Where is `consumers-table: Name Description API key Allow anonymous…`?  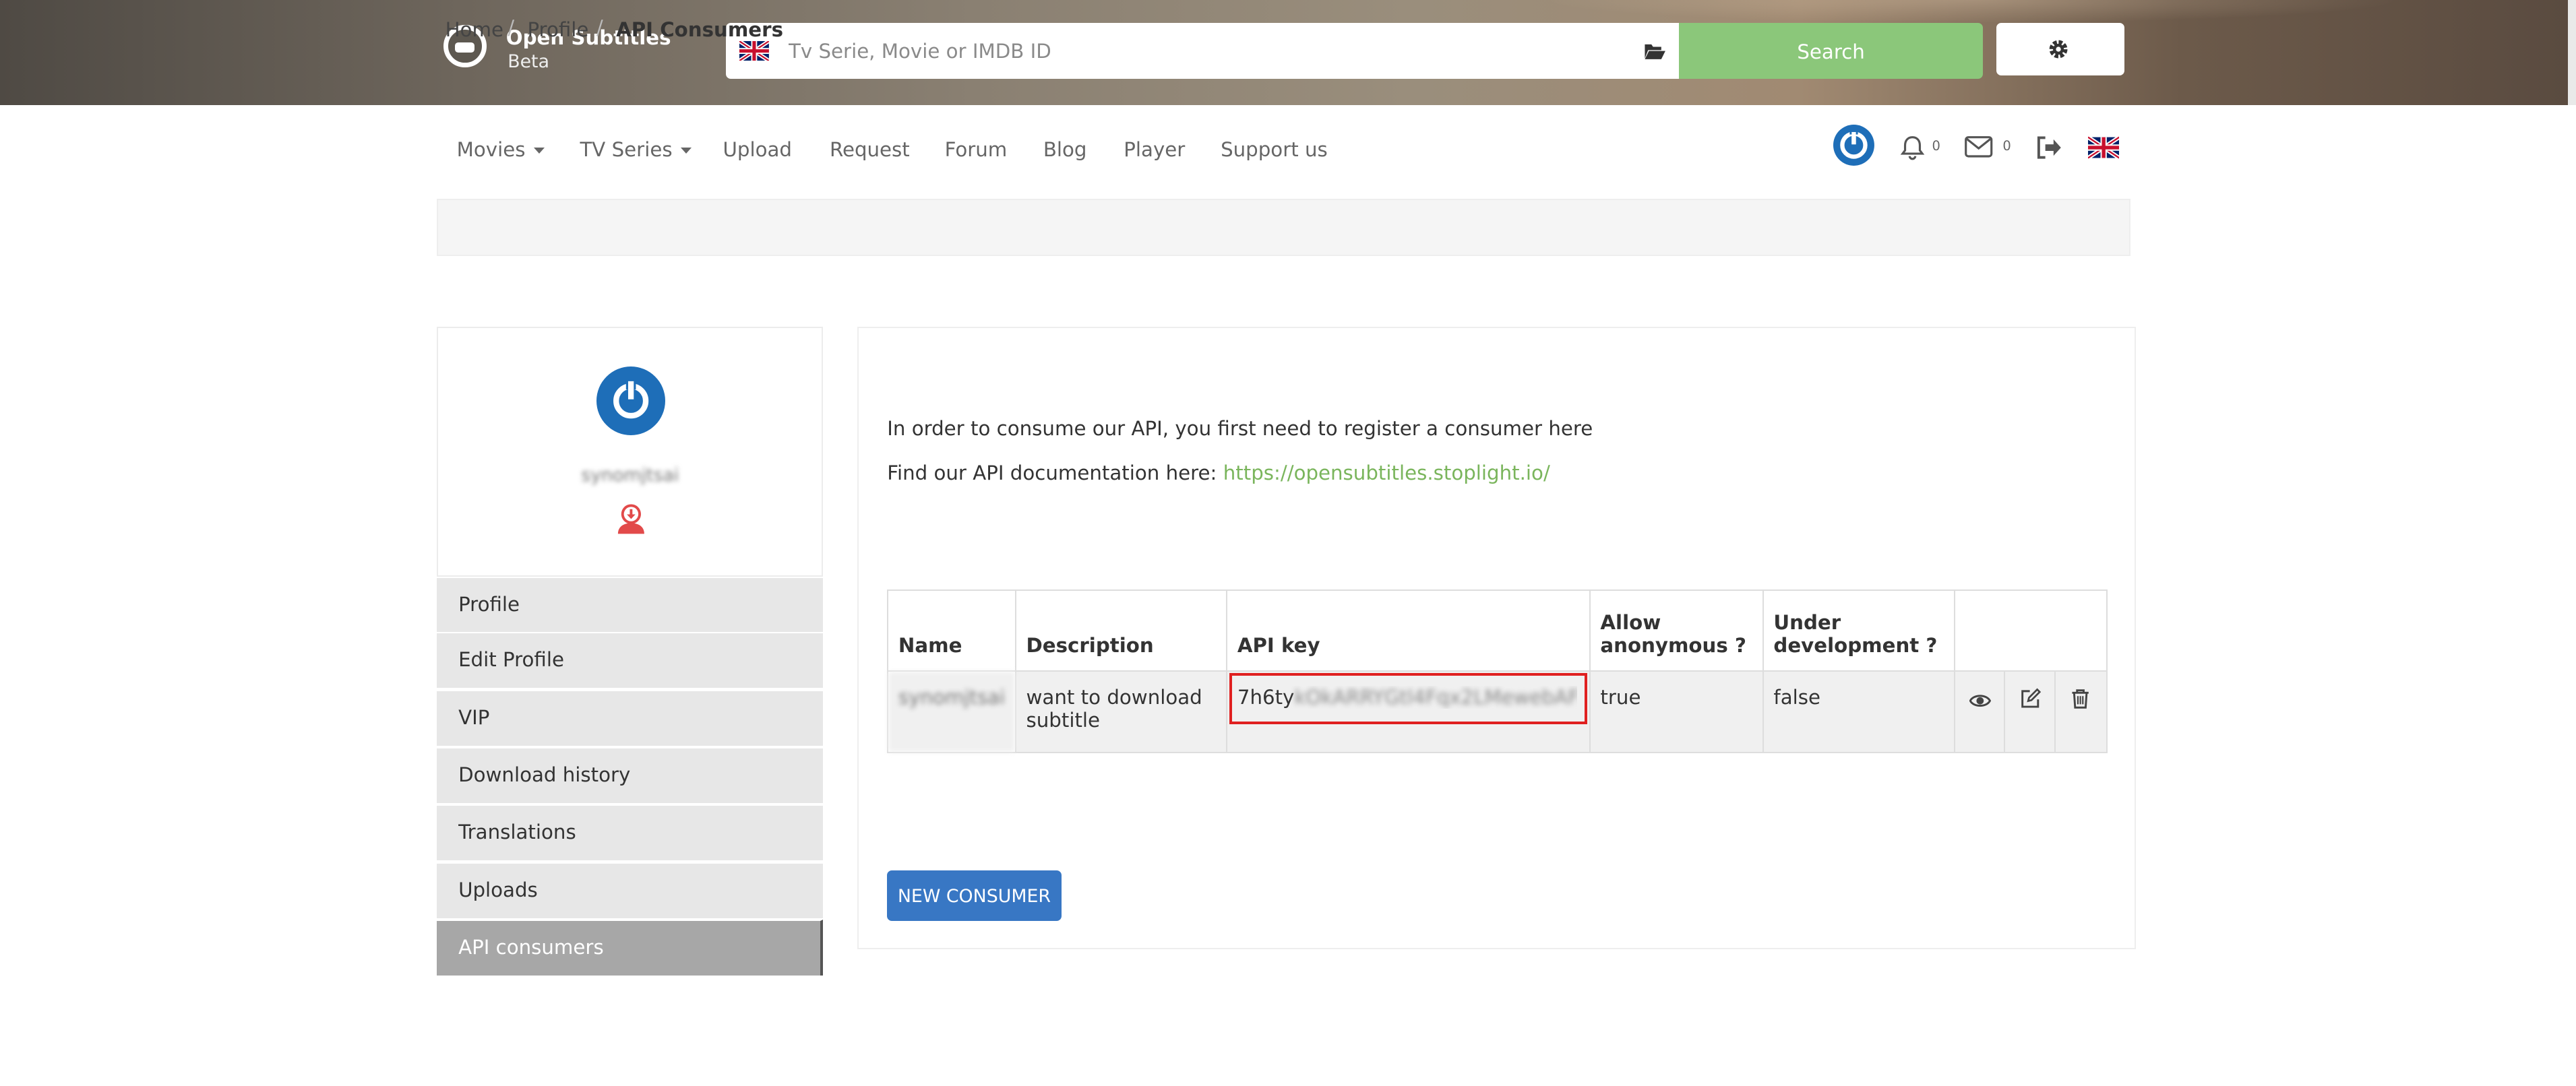 consumers-table: Name Description API key Allow anonymous… is located at coordinates (1498, 671).